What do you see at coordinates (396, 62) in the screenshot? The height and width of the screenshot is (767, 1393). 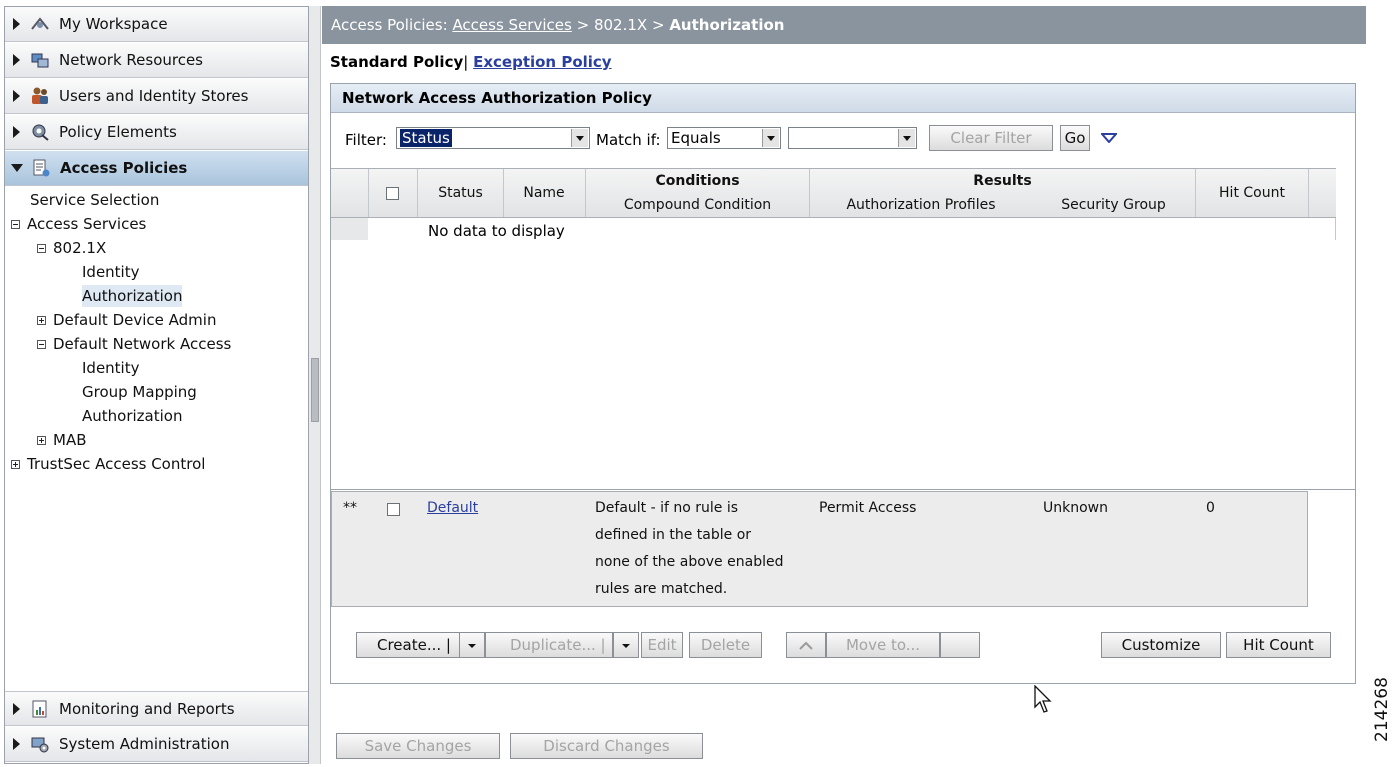 I see `tab-standard-policy: Standard Policy` at bounding box center [396, 62].